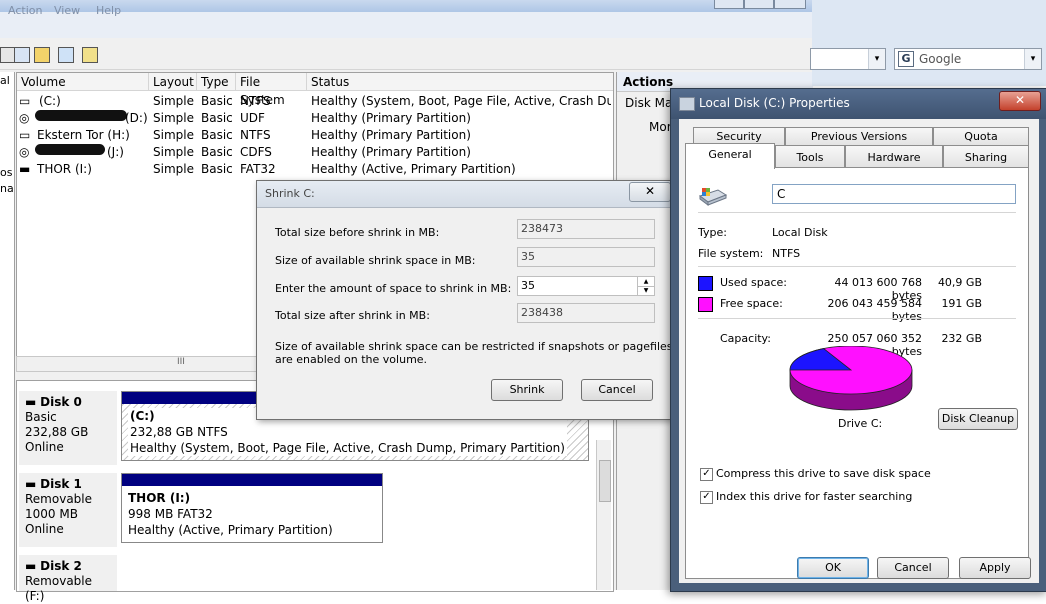 The height and width of the screenshot is (604, 1046). What do you see at coordinates (464, 194) in the screenshot?
I see `shrink-title-bar: Shrink C: ✕` at bounding box center [464, 194].